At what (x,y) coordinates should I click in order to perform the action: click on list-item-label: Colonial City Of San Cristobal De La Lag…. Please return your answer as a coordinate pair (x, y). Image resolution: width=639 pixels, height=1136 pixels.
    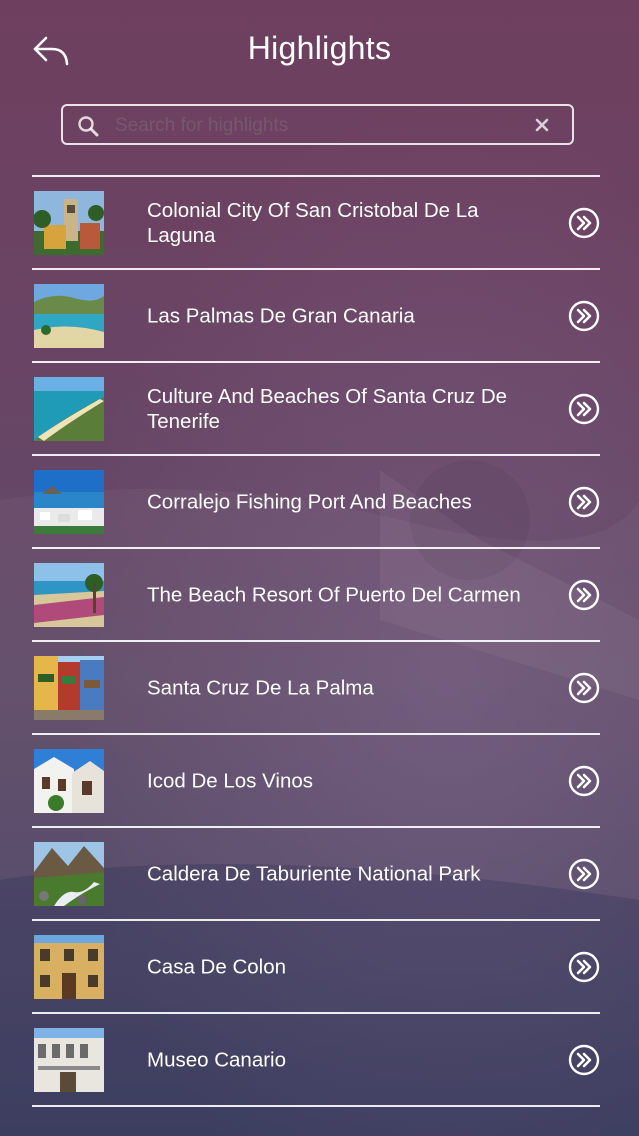
    Looking at the image, I should click on (313, 222).